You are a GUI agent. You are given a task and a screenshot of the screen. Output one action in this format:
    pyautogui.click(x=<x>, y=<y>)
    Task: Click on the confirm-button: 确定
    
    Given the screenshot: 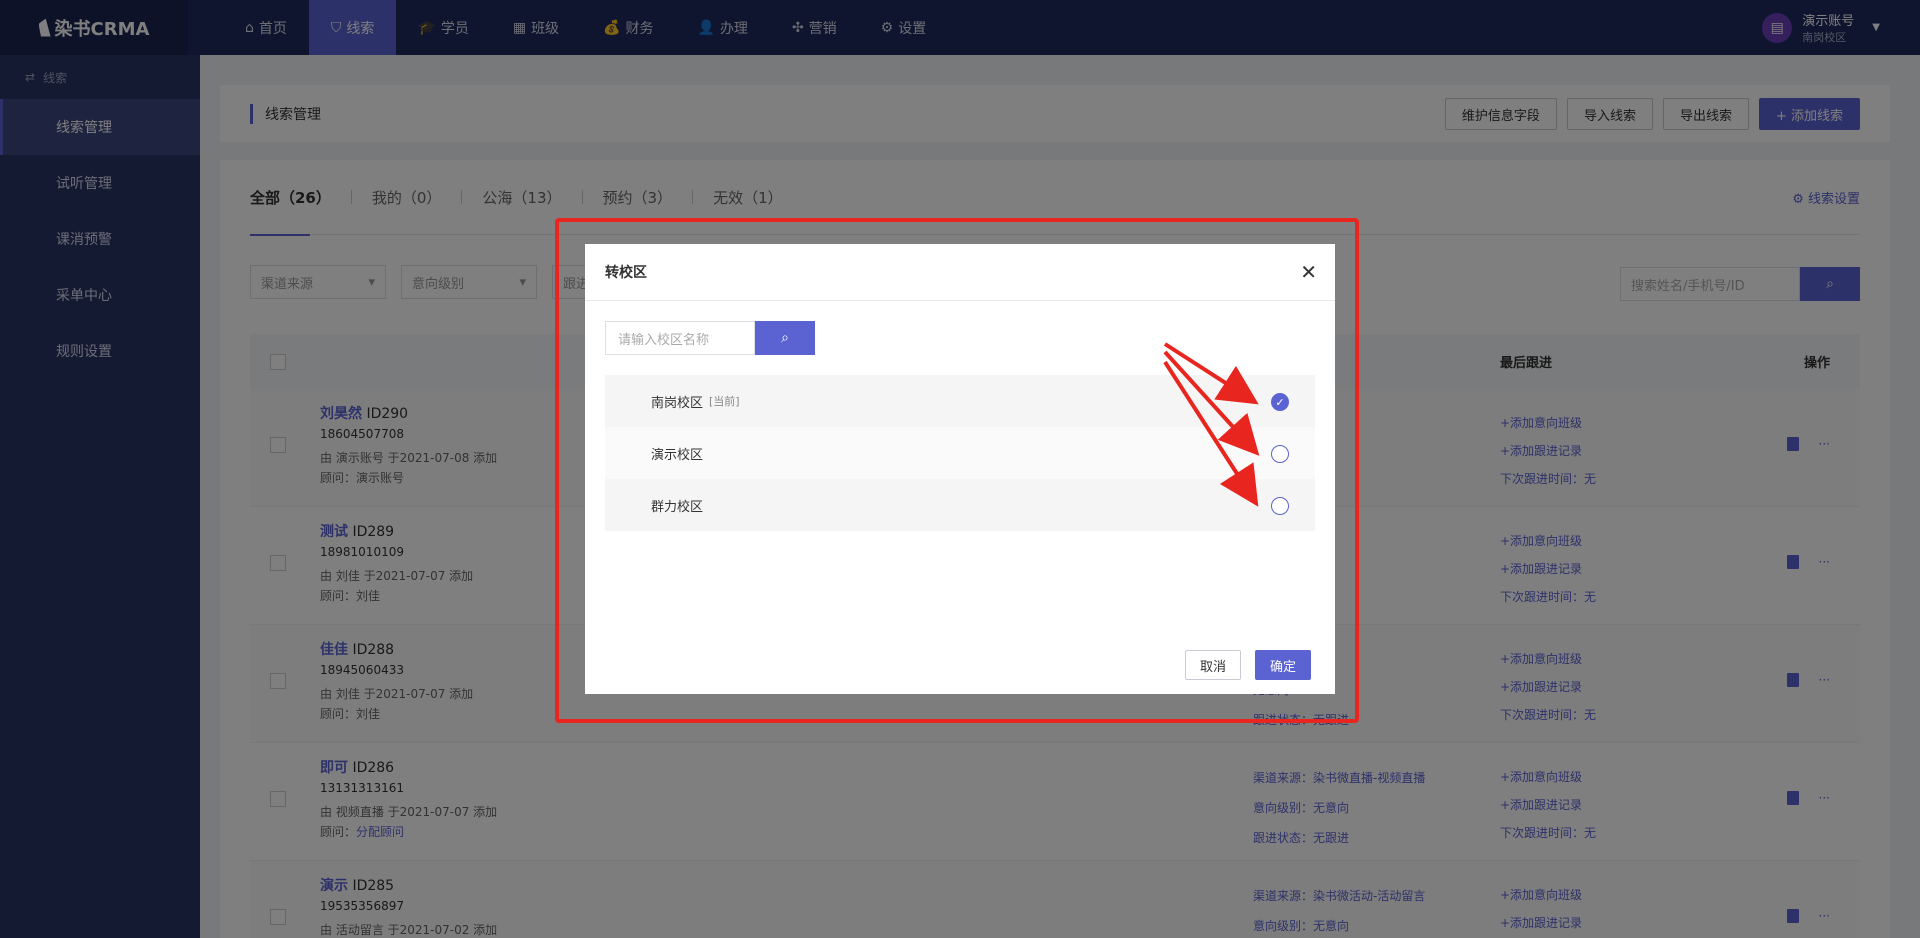 What is the action you would take?
    pyautogui.click(x=1282, y=665)
    